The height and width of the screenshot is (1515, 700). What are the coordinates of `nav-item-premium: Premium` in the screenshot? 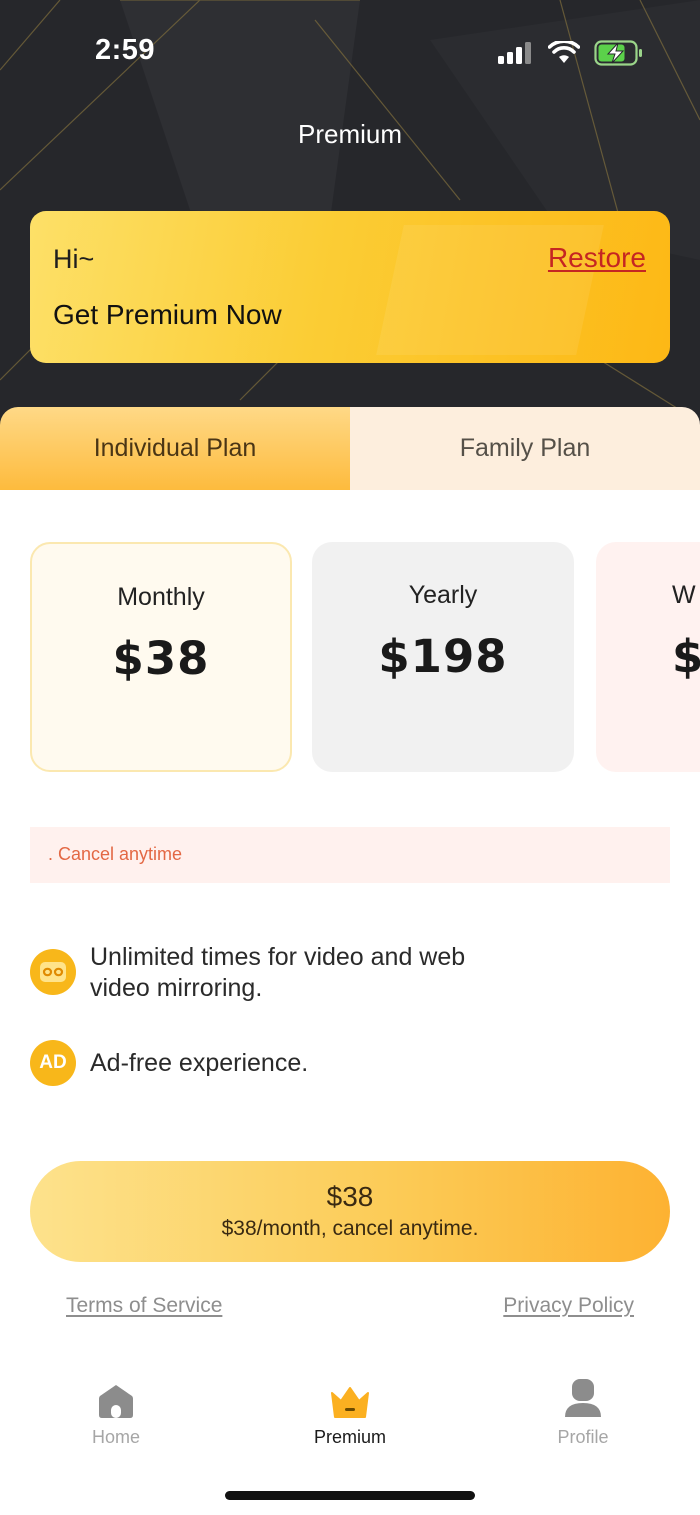 It's located at (350, 1411).